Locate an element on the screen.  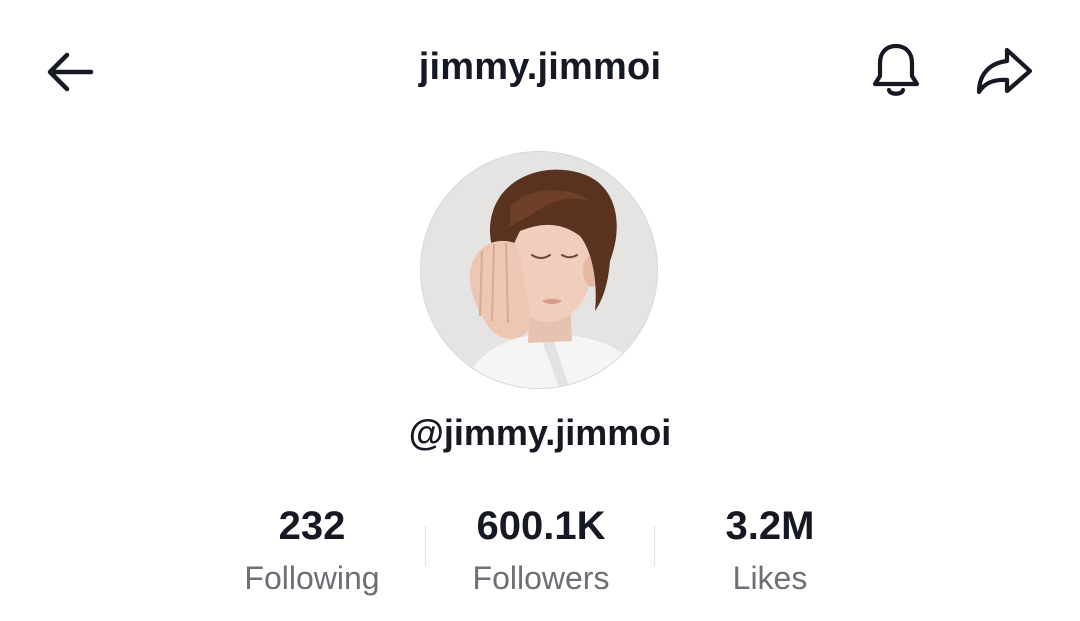
notification-bell-button is located at coordinates (896, 70).